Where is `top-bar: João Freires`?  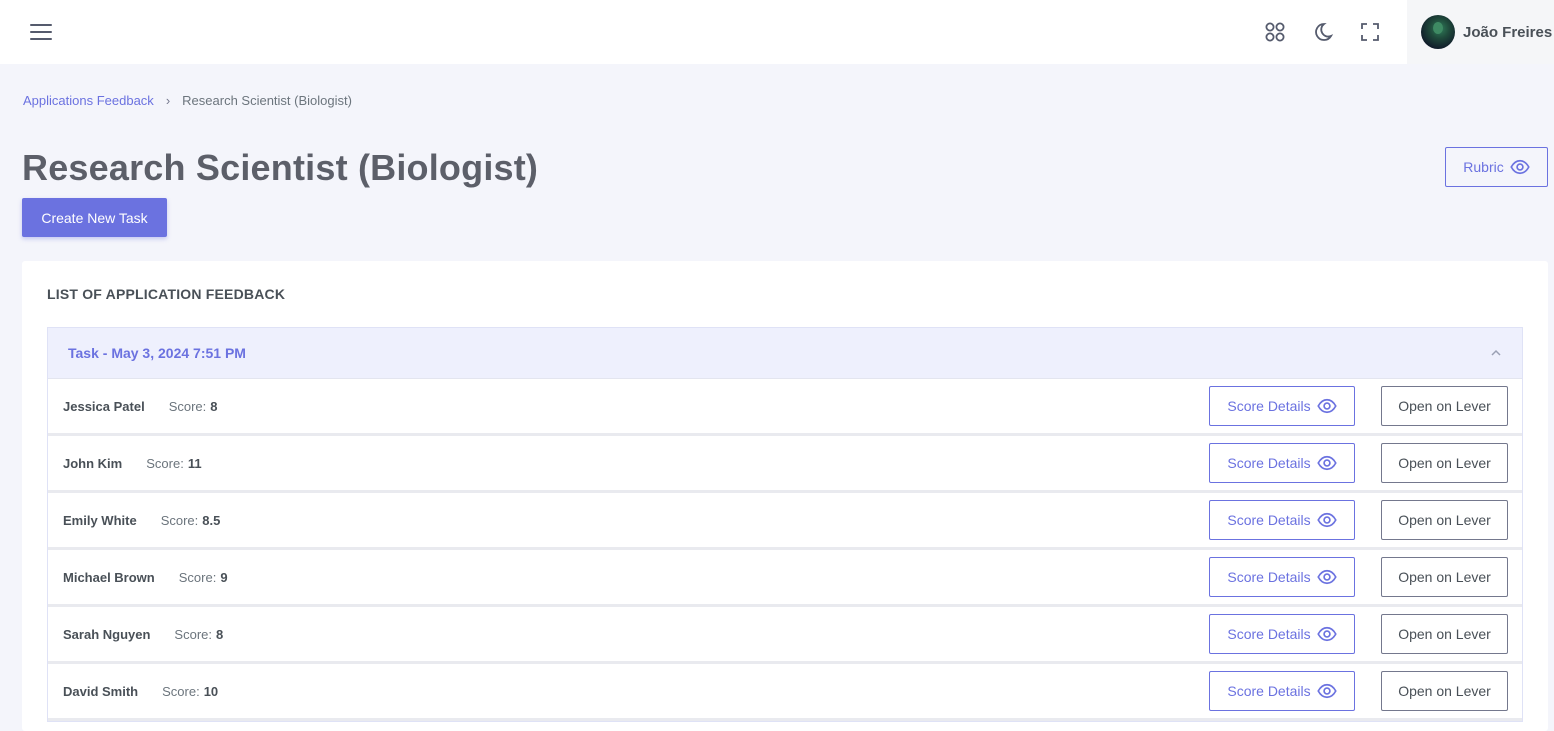 top-bar: João Freires is located at coordinates (777, 32).